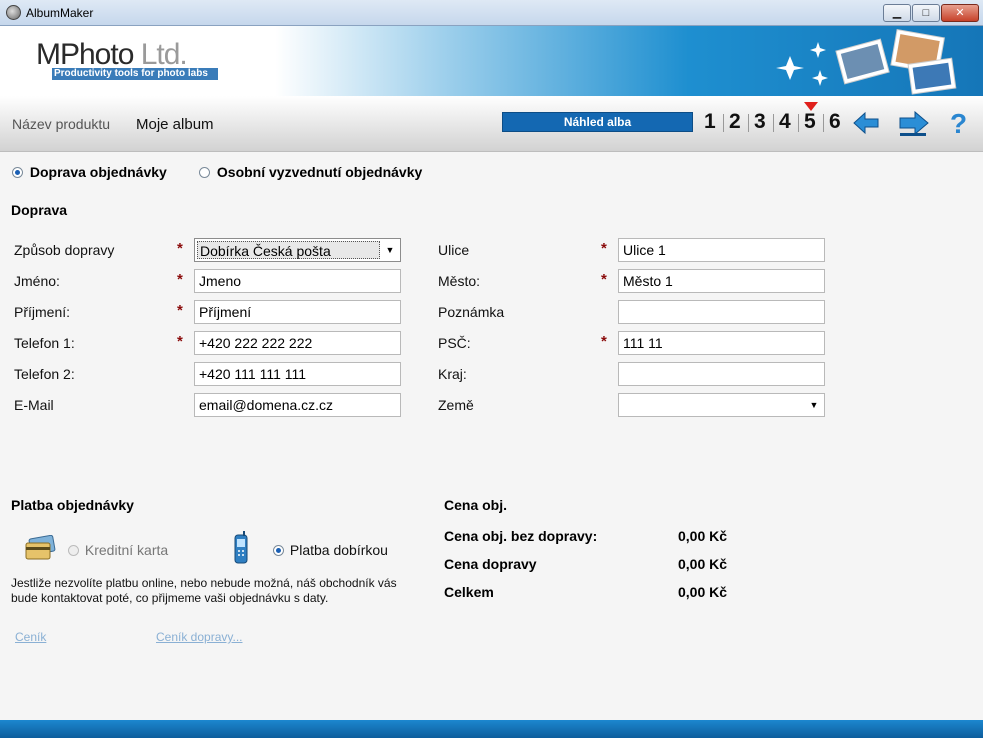  I want to click on logo-tagline: Productivity tools for photo labs, so click(135, 74).